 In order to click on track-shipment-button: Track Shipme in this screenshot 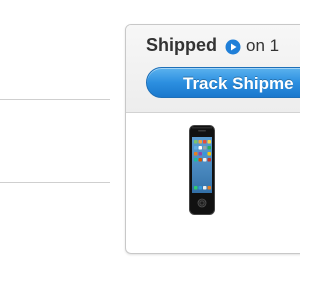, I will do `click(223, 82)`.